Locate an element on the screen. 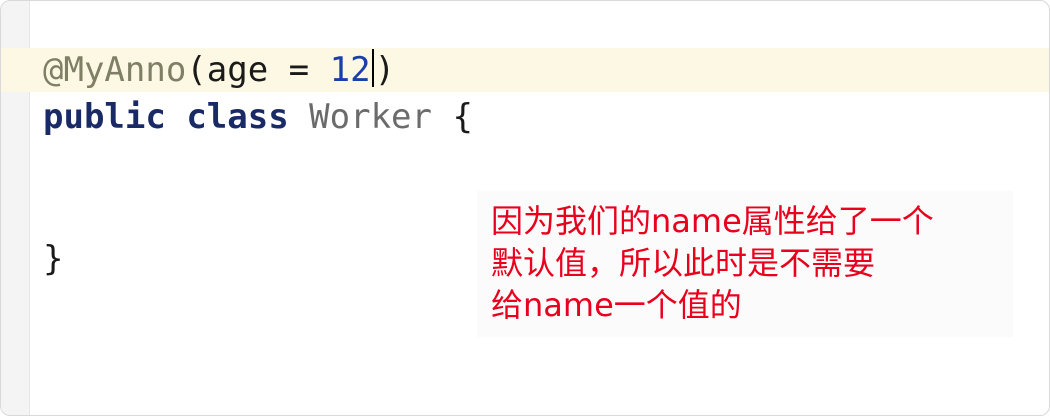 Image resolution: width=1050 pixels, height=416 pixels. keyword-public: public is located at coordinates (104, 117).